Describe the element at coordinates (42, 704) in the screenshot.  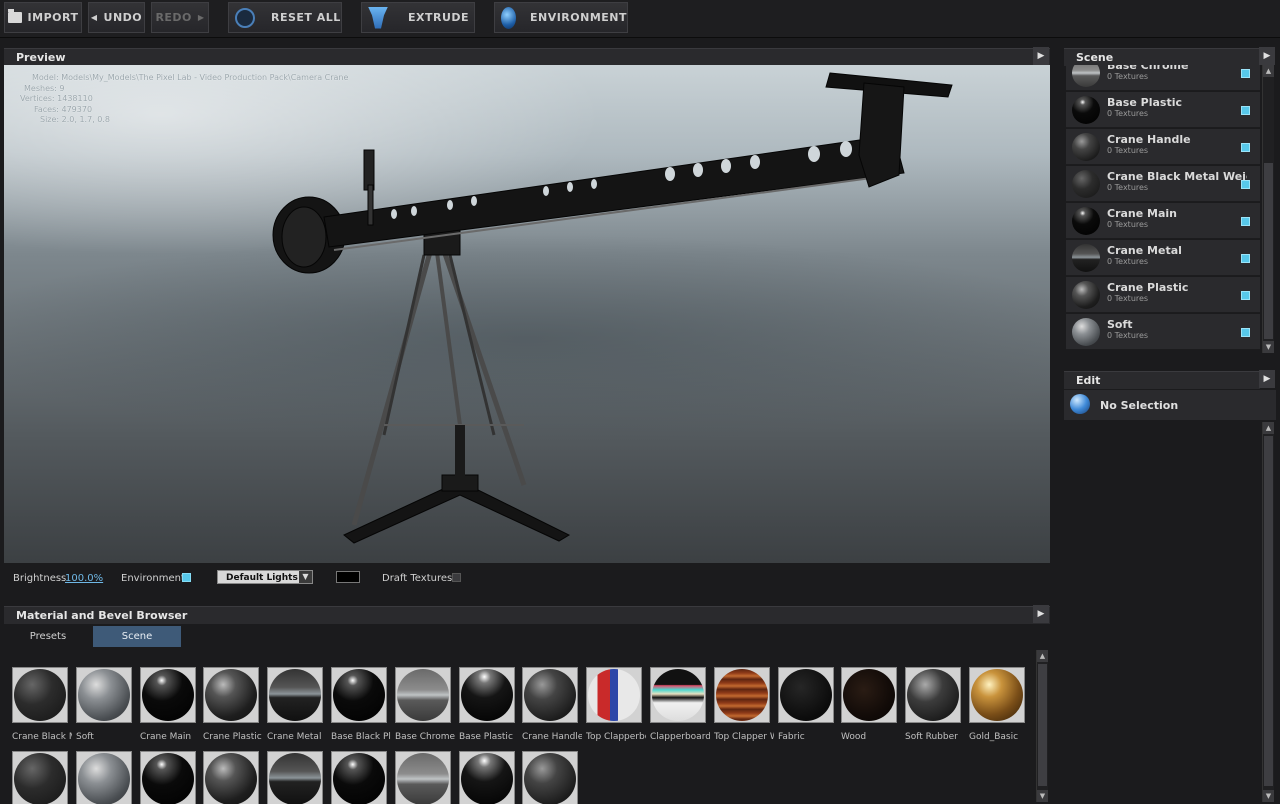
I see `material-tile: Crane Black Metal Weights` at that location.